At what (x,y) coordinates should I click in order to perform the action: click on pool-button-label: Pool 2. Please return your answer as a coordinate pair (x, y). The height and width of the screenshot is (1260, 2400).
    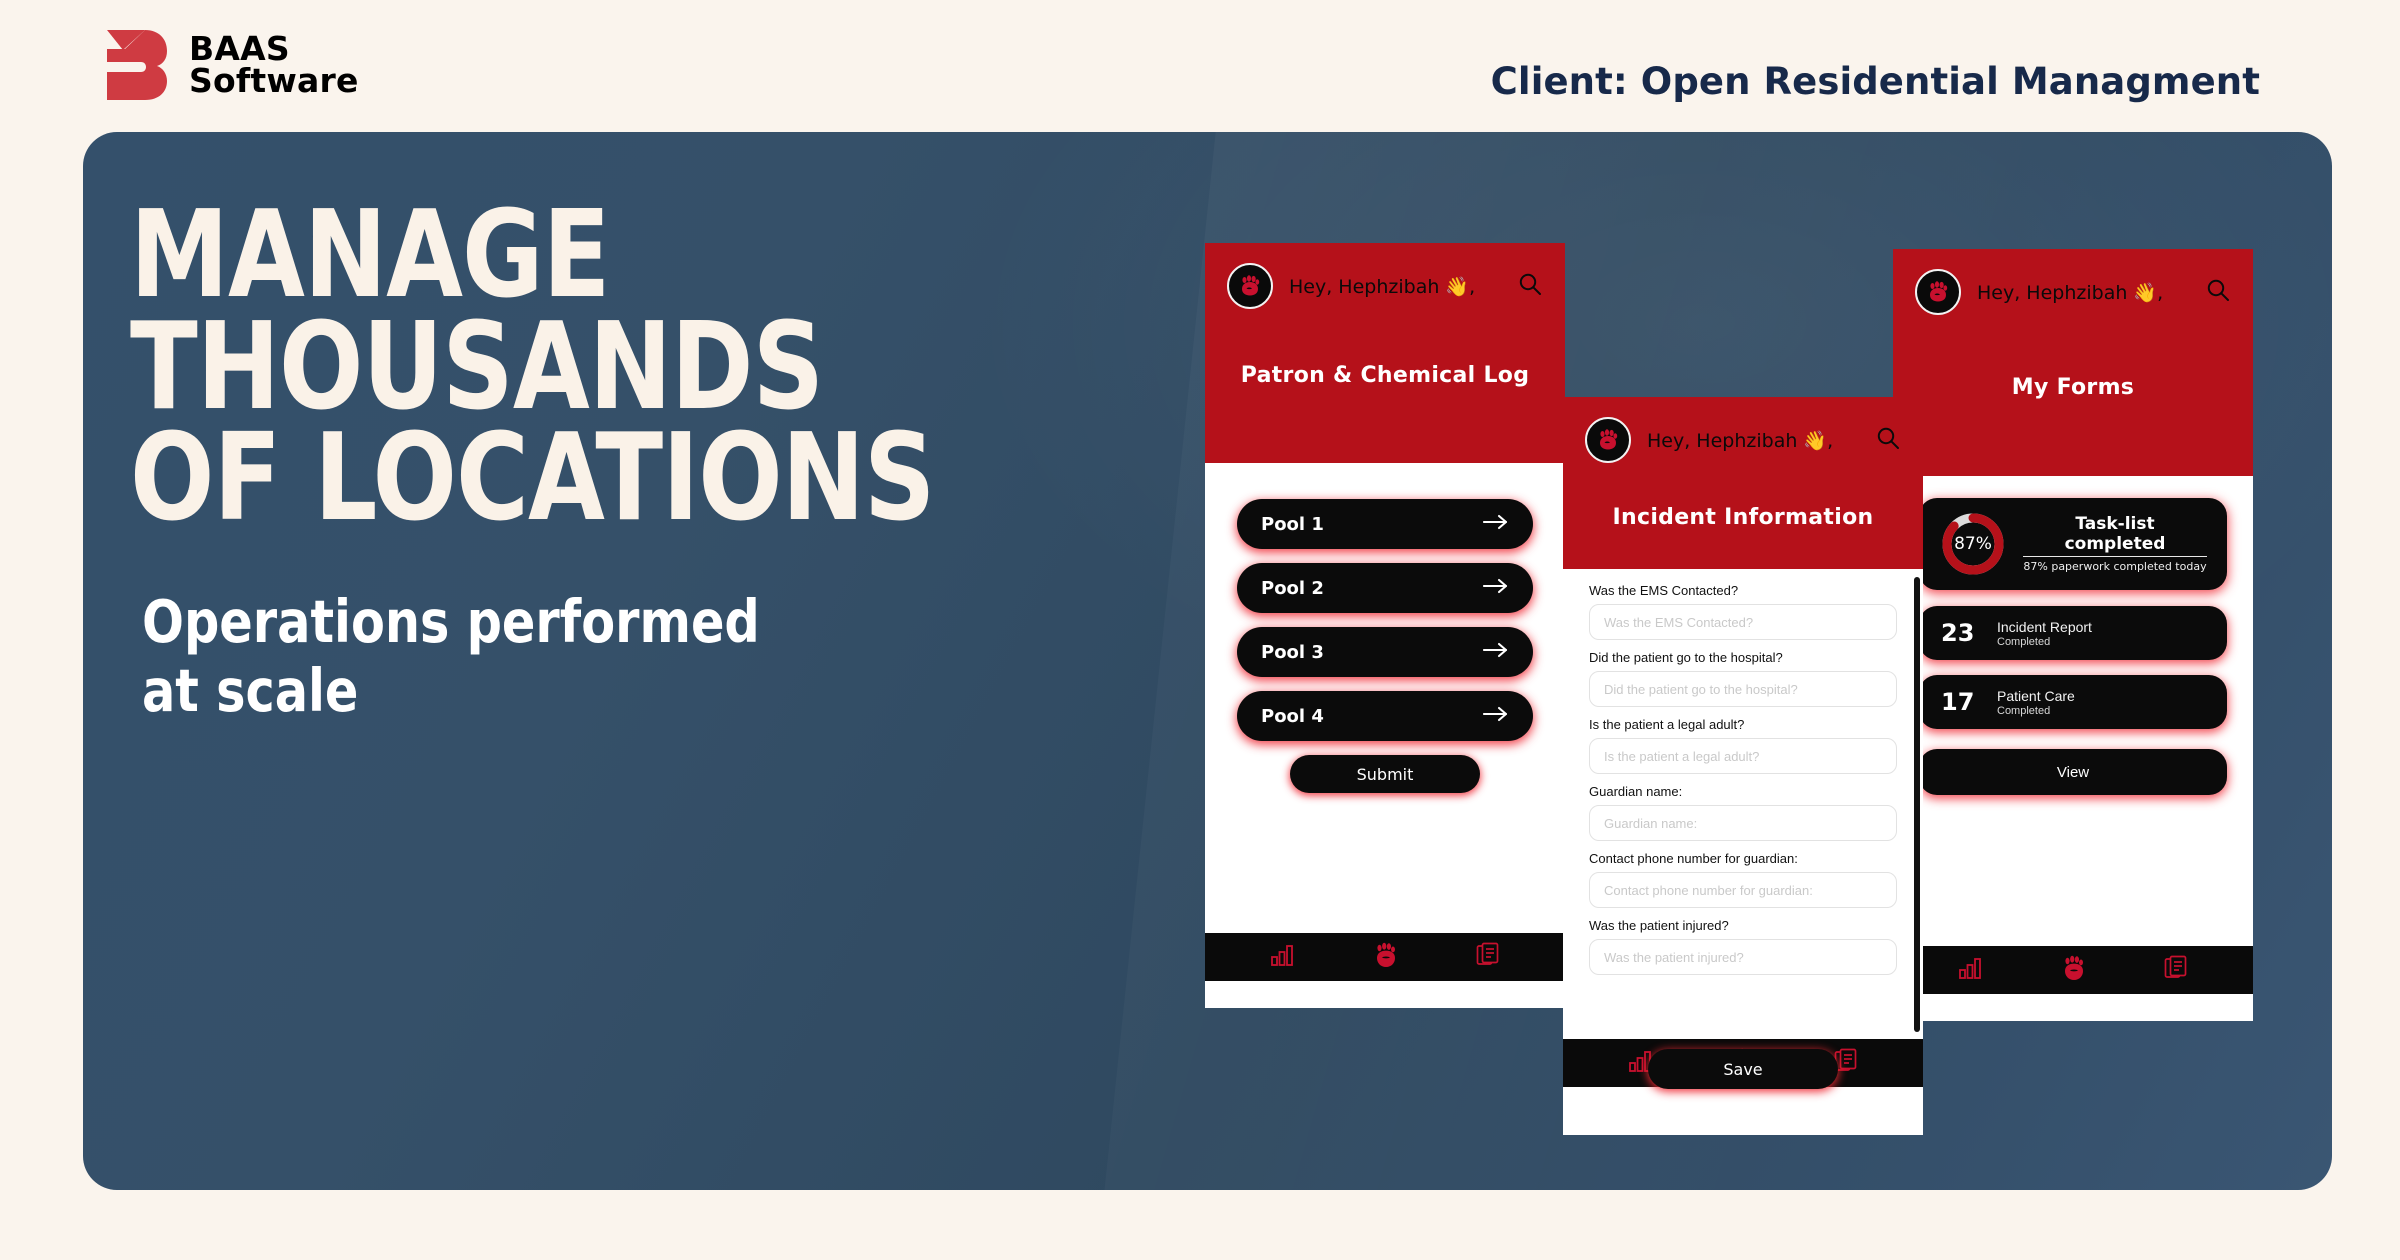
    Looking at the image, I should click on (1292, 588).